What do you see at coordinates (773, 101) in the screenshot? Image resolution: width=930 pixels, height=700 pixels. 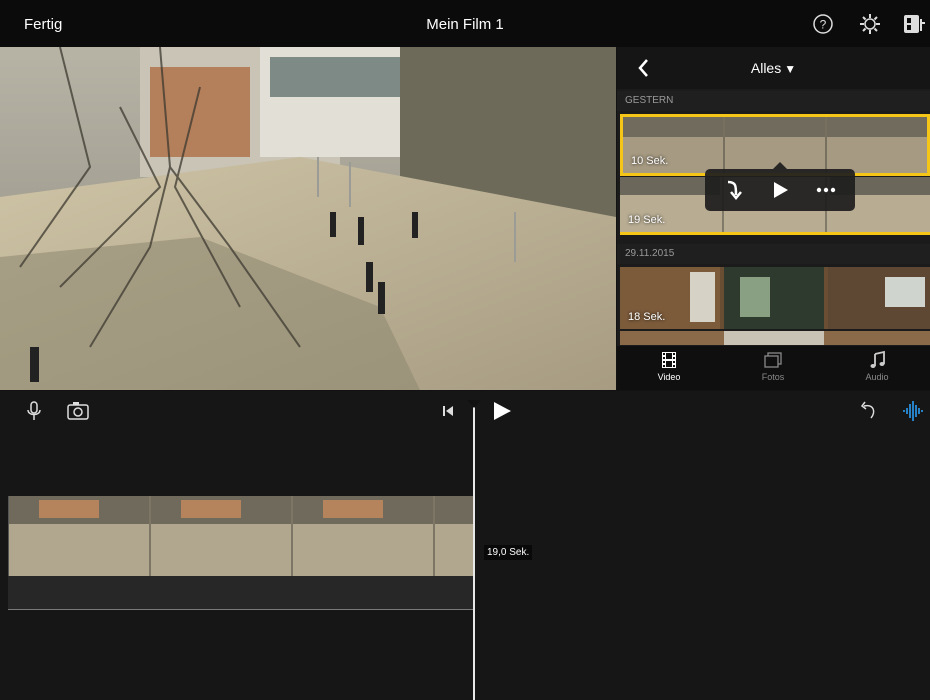 I see `section-header: GESTERN` at bounding box center [773, 101].